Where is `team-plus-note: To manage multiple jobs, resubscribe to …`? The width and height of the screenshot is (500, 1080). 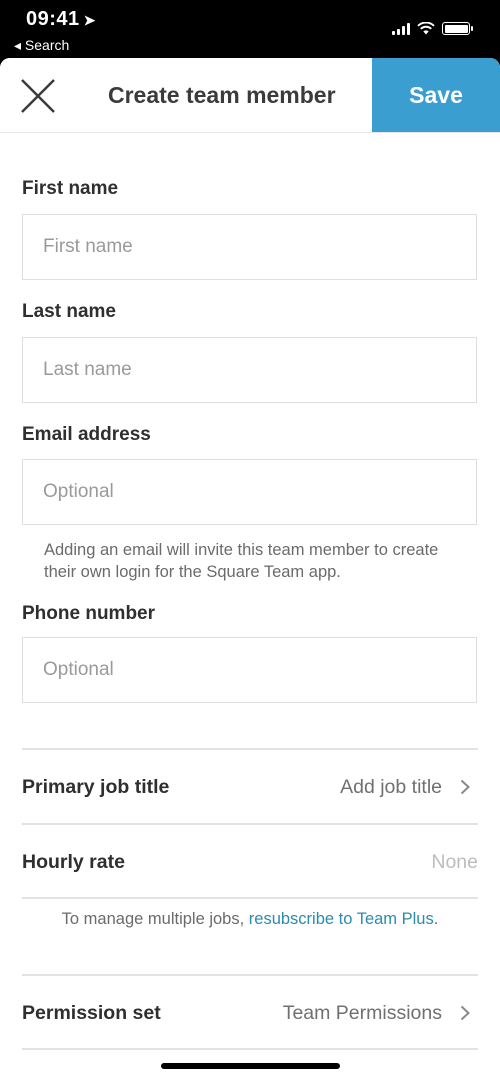
team-plus-note: To manage multiple jobs, resubscribe to … is located at coordinates (250, 919).